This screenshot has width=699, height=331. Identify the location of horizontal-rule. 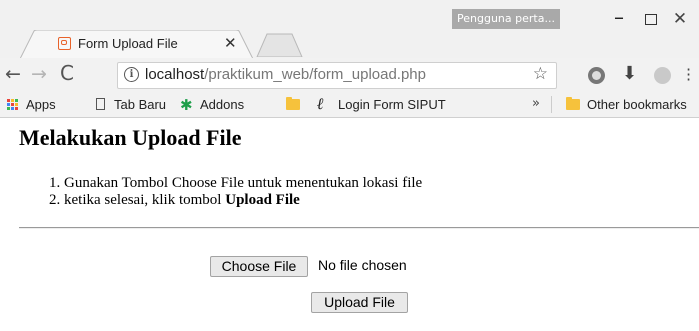
(359, 228).